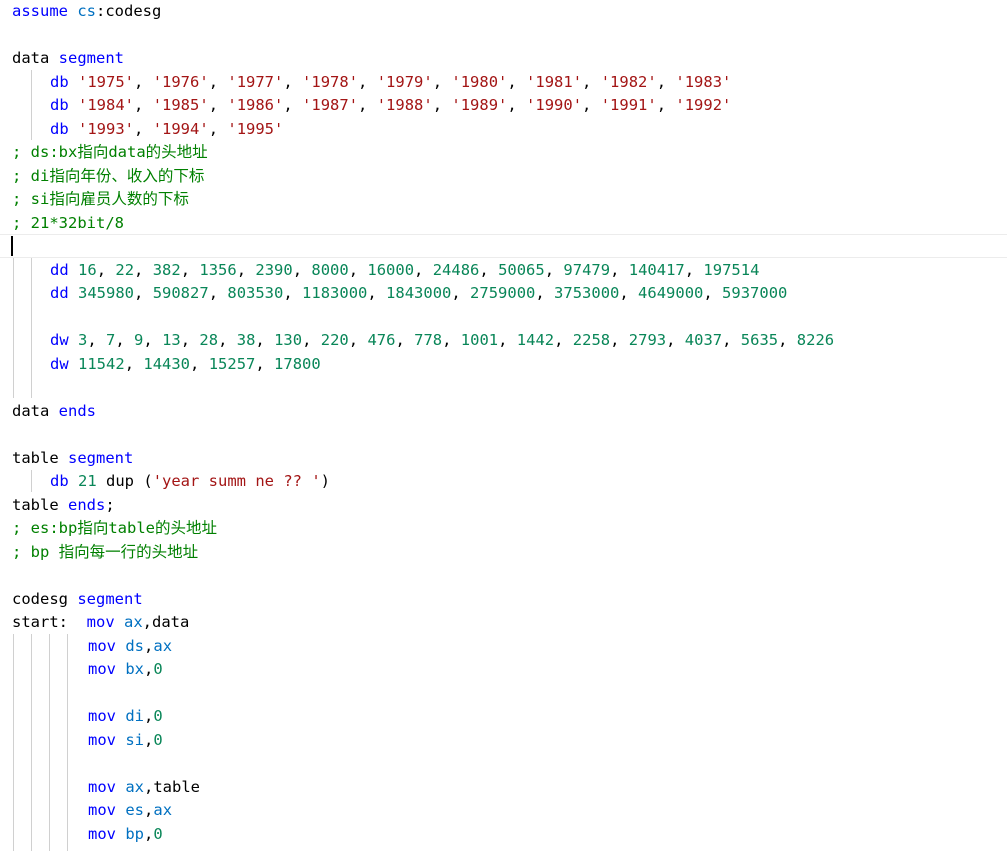  I want to click on code-token: '1981', so click(554, 81).